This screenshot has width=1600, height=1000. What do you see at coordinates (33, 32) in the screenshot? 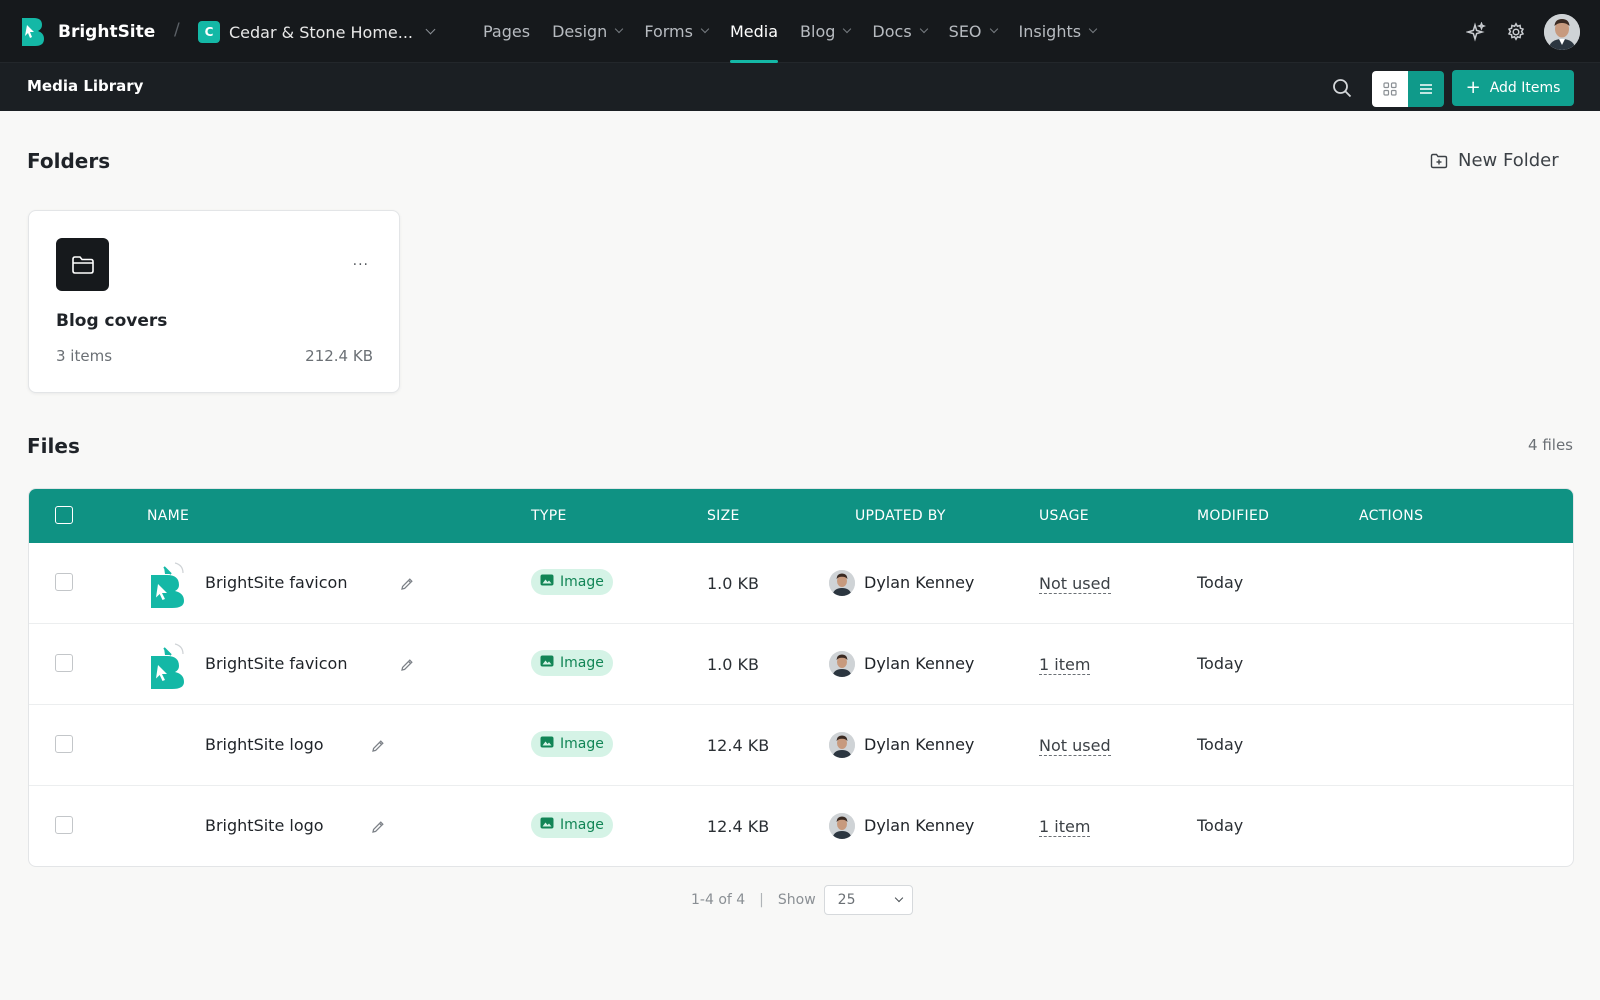
I see `brightsite-logo-icon` at bounding box center [33, 32].